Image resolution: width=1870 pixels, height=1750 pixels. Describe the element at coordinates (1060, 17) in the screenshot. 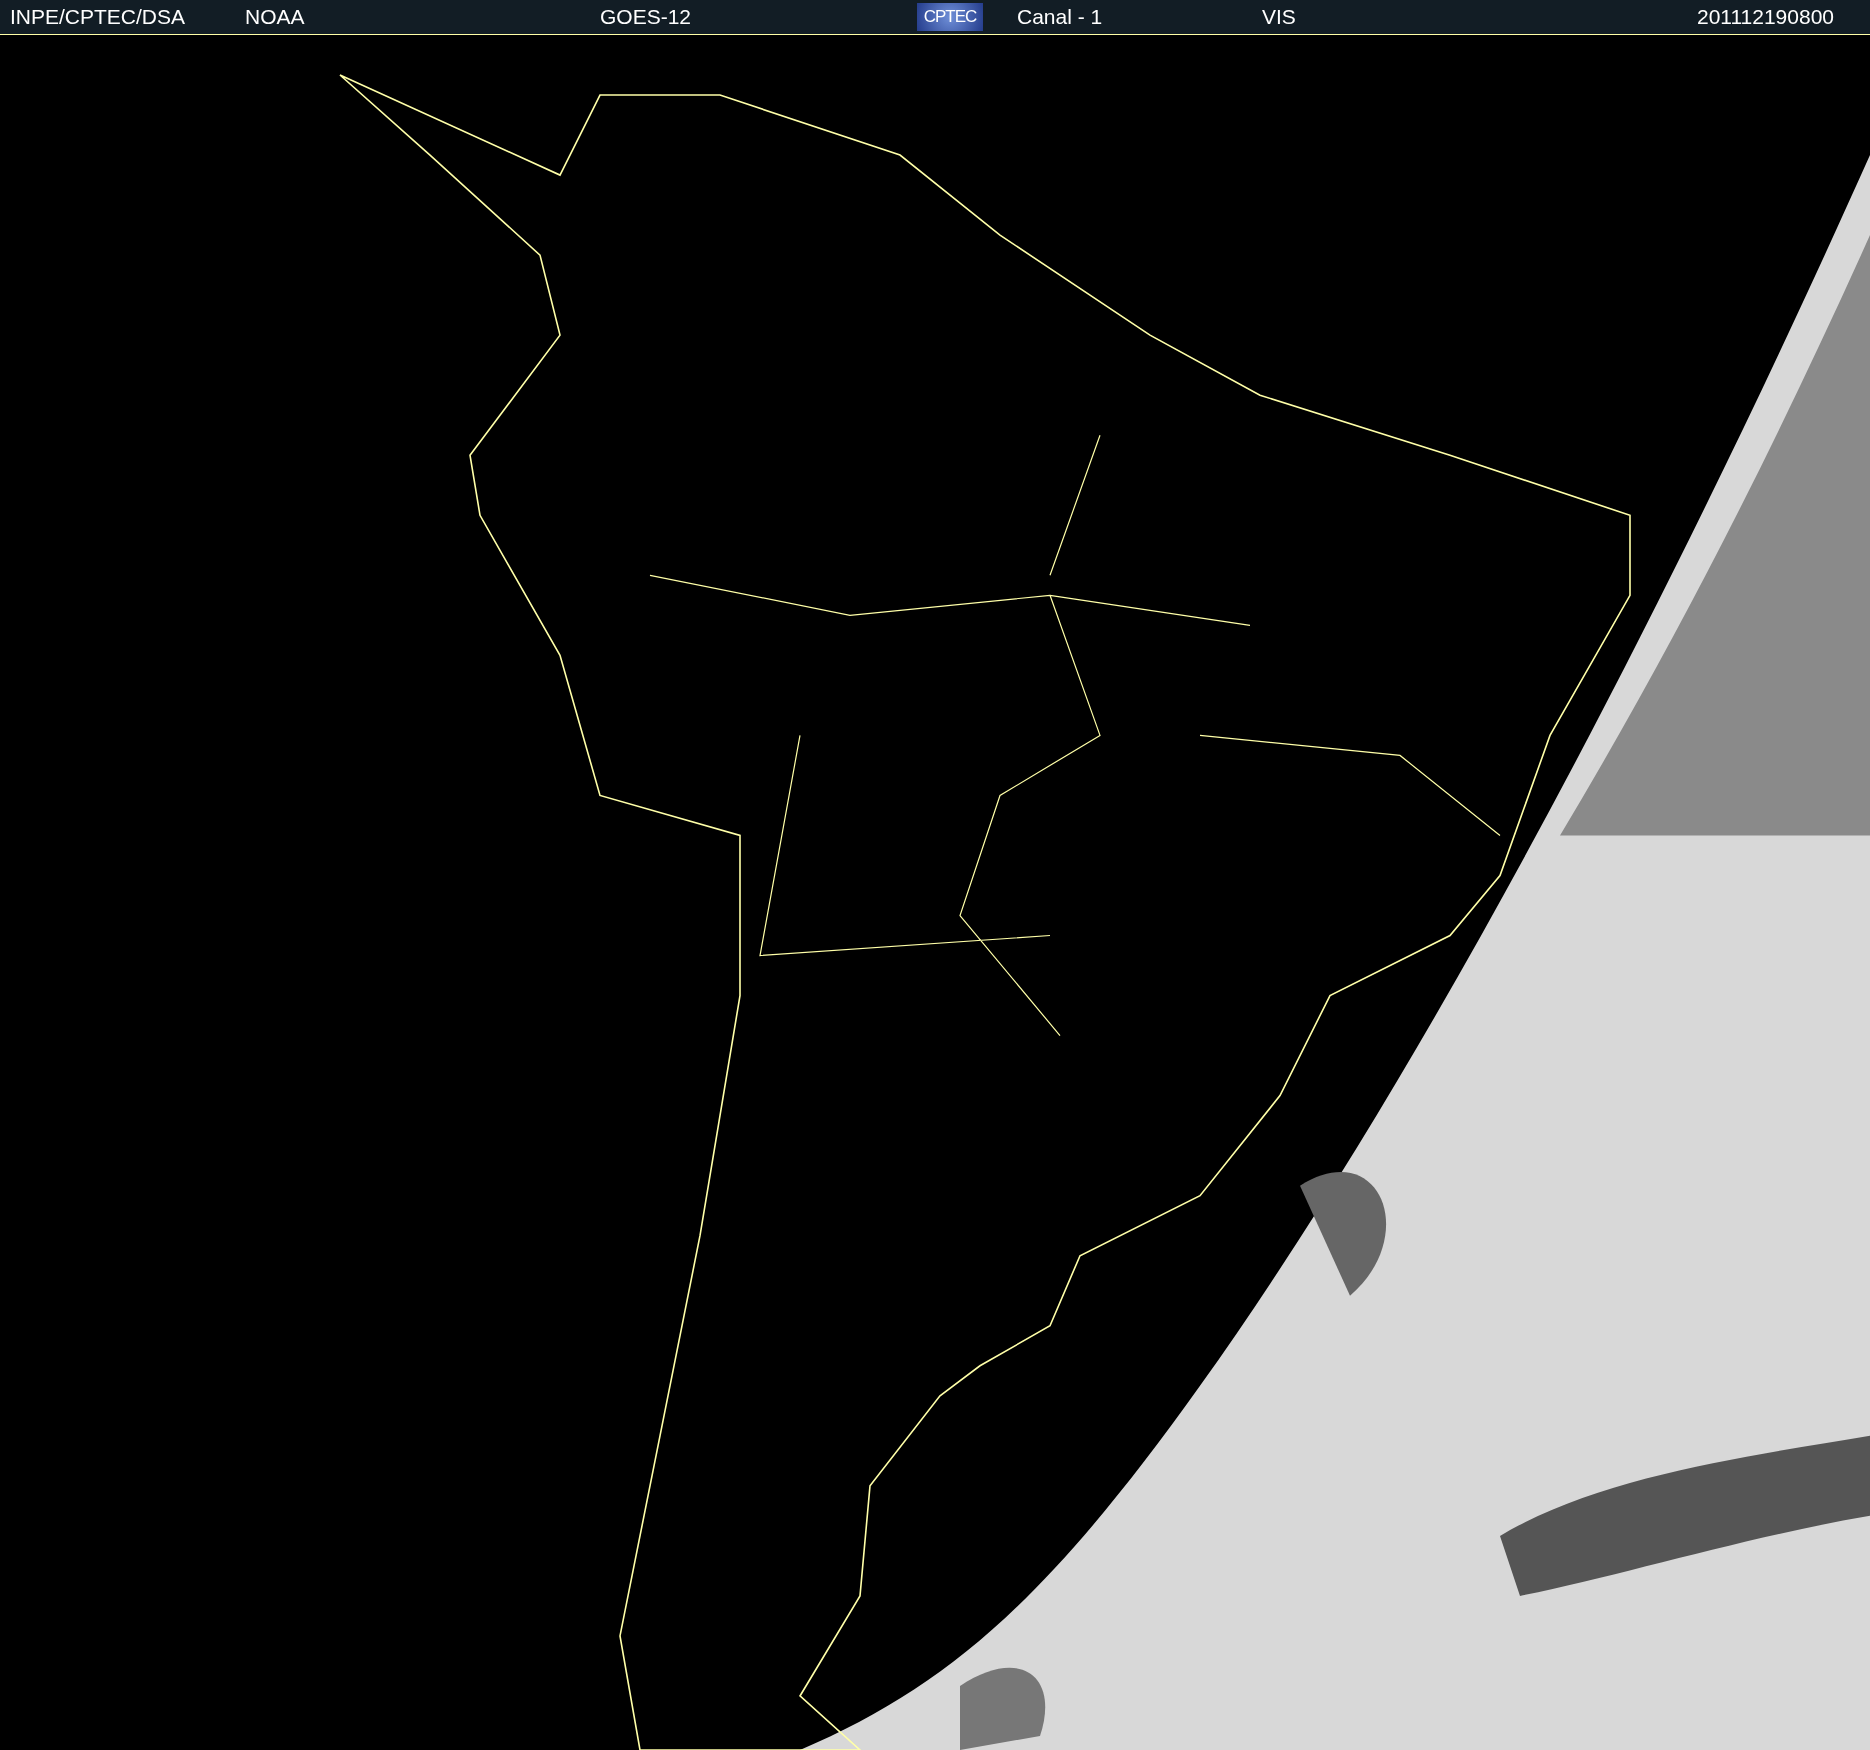

I see `header-label: Canal - 1` at that location.